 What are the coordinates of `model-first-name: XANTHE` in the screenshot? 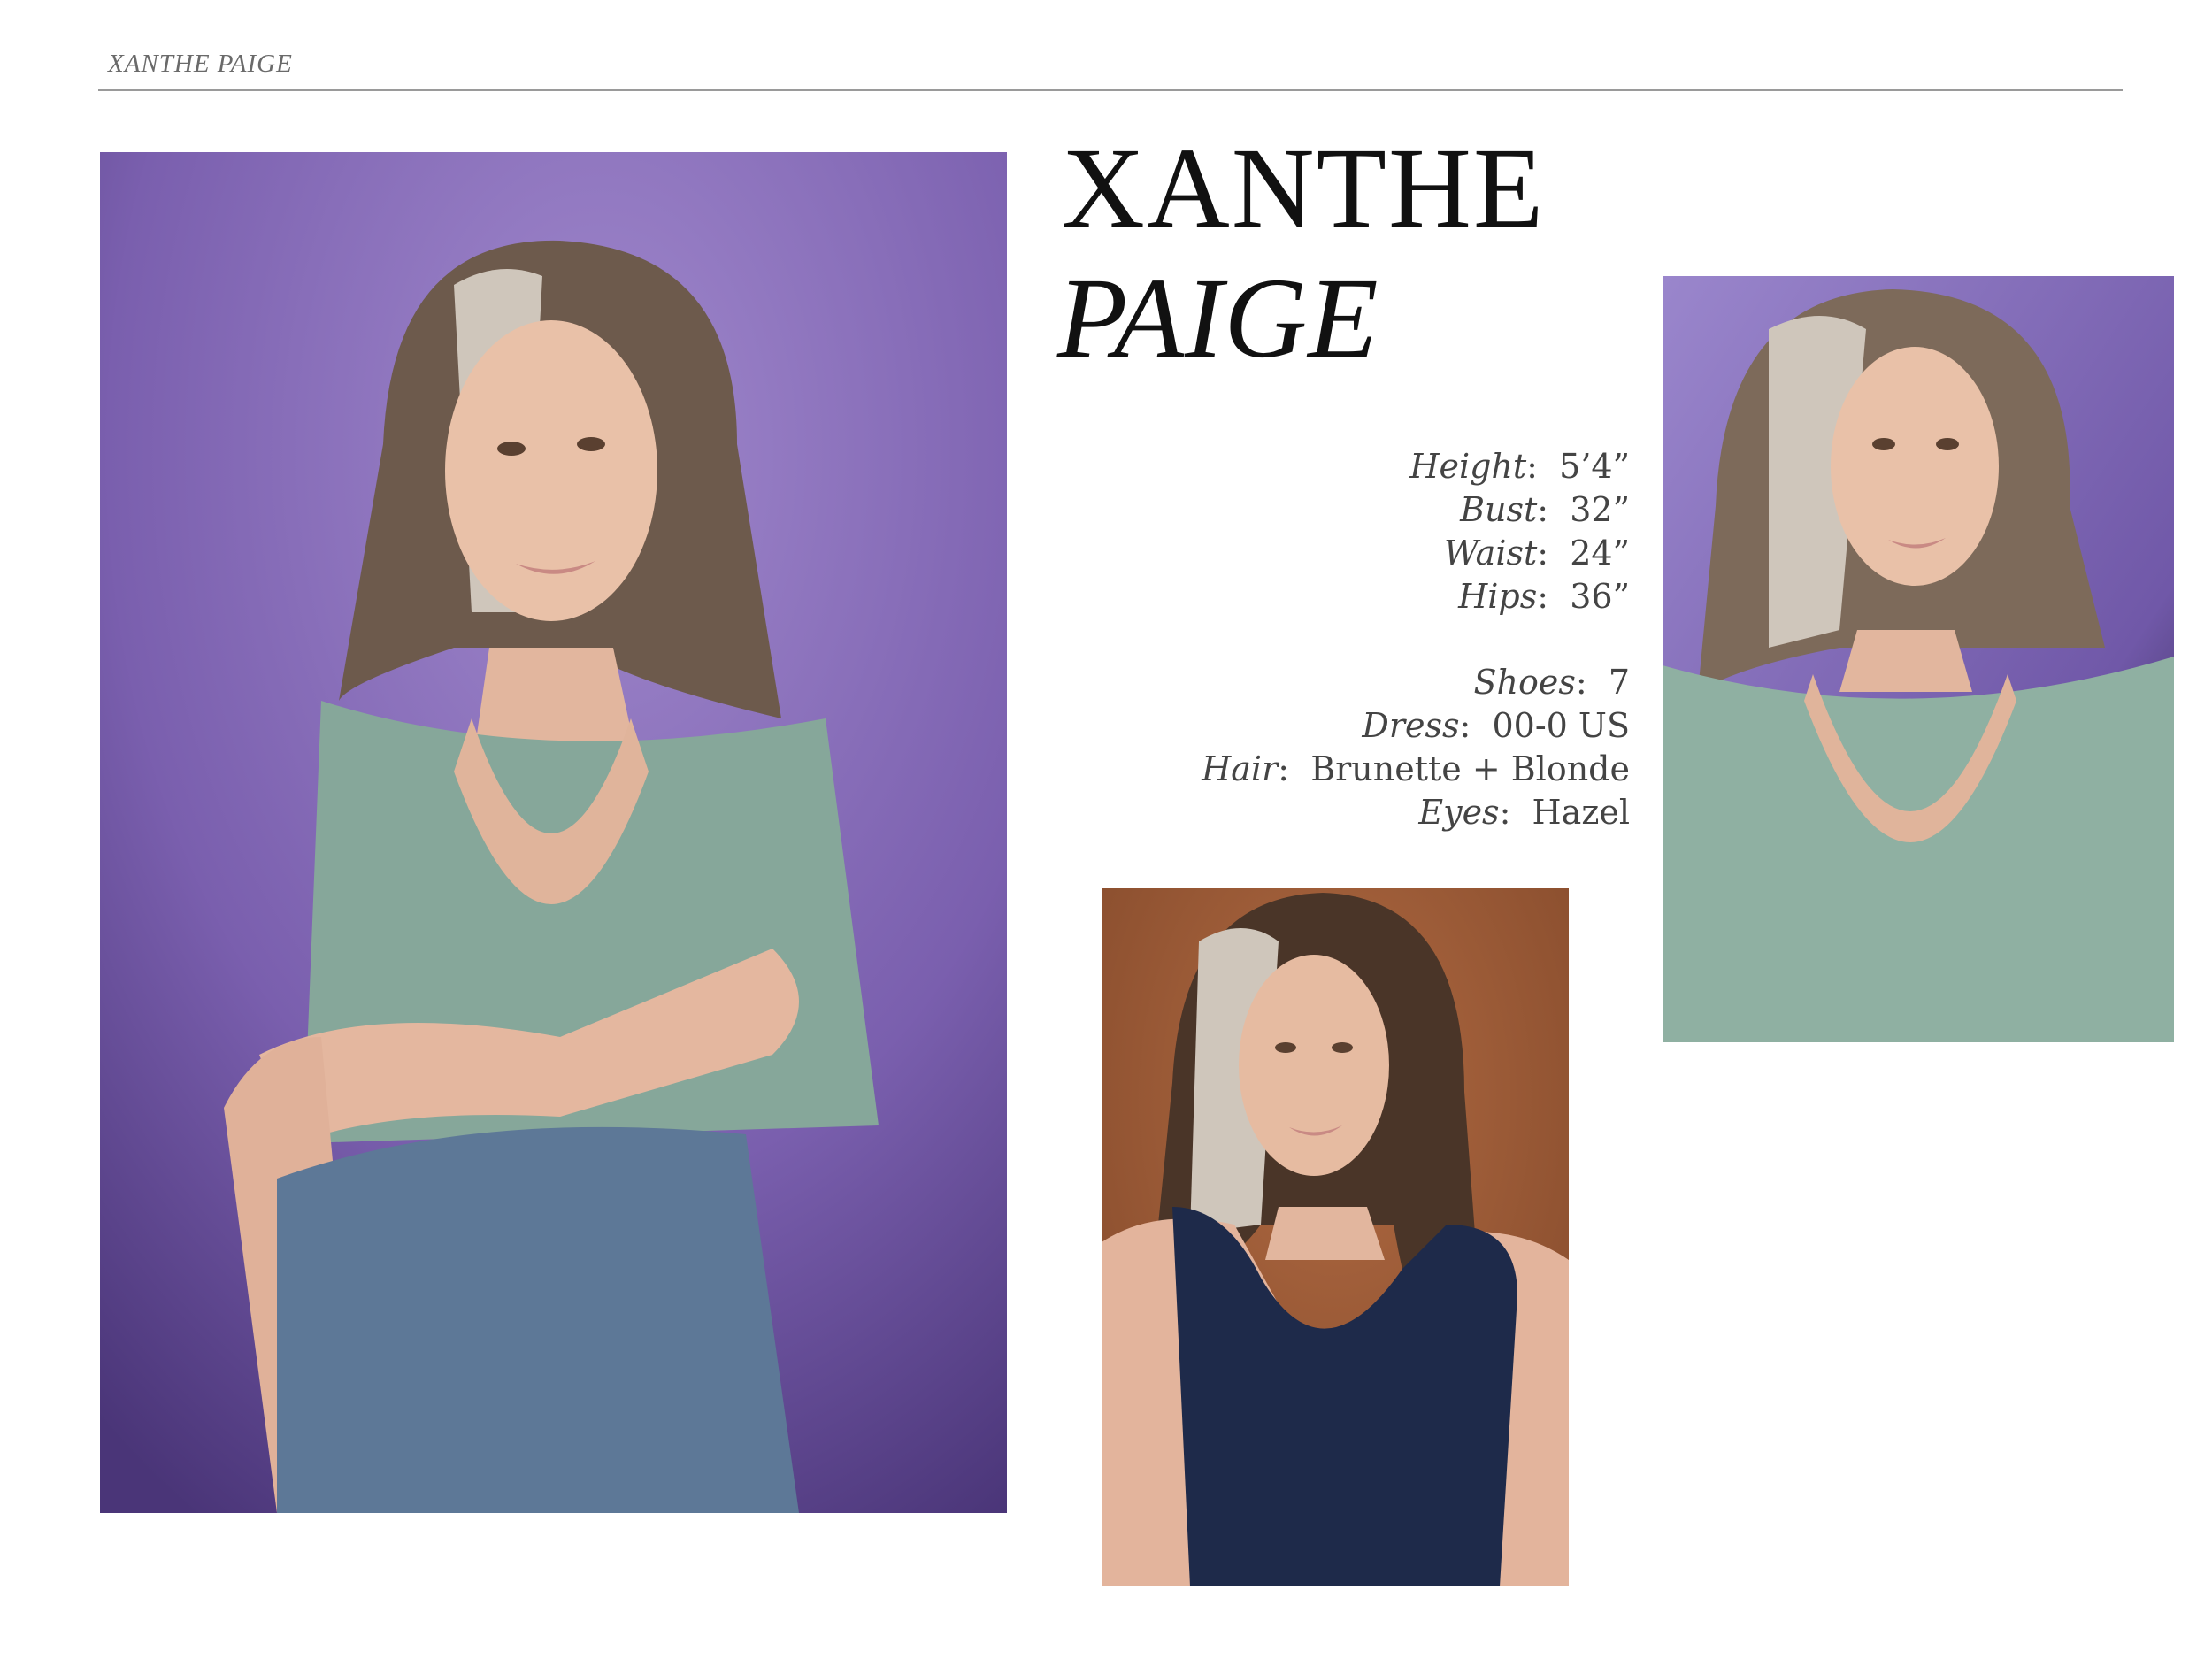 It's located at (1304, 188).